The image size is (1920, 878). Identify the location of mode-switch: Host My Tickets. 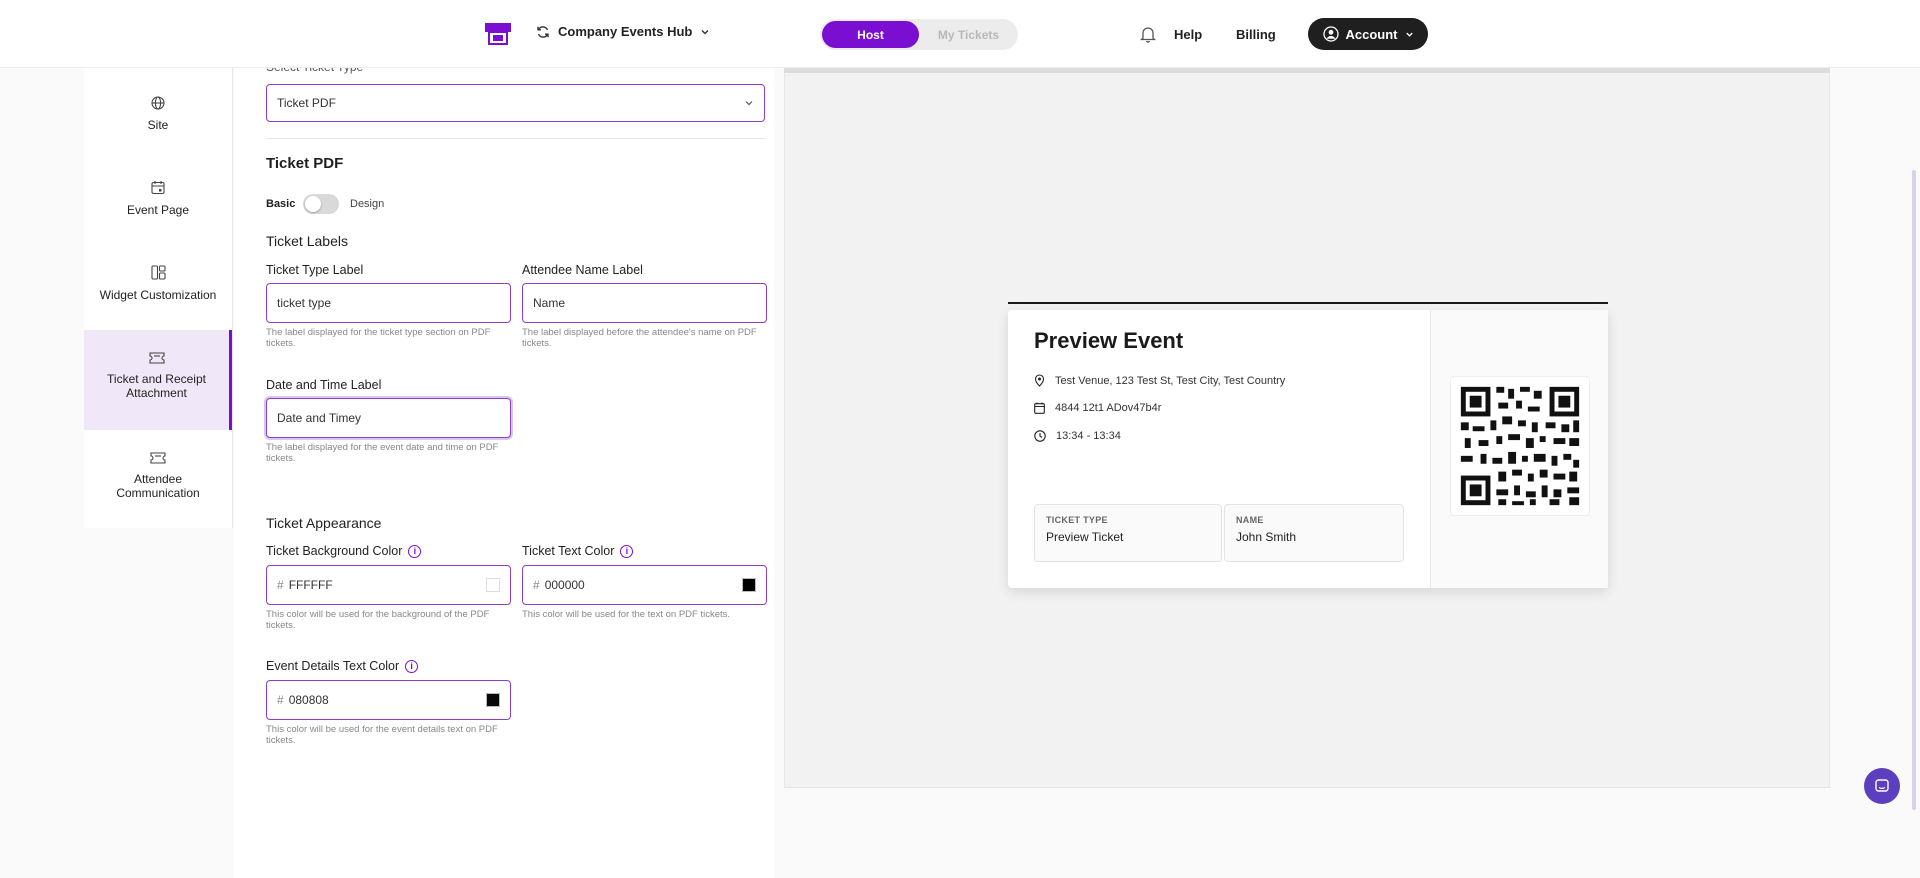
(919, 34).